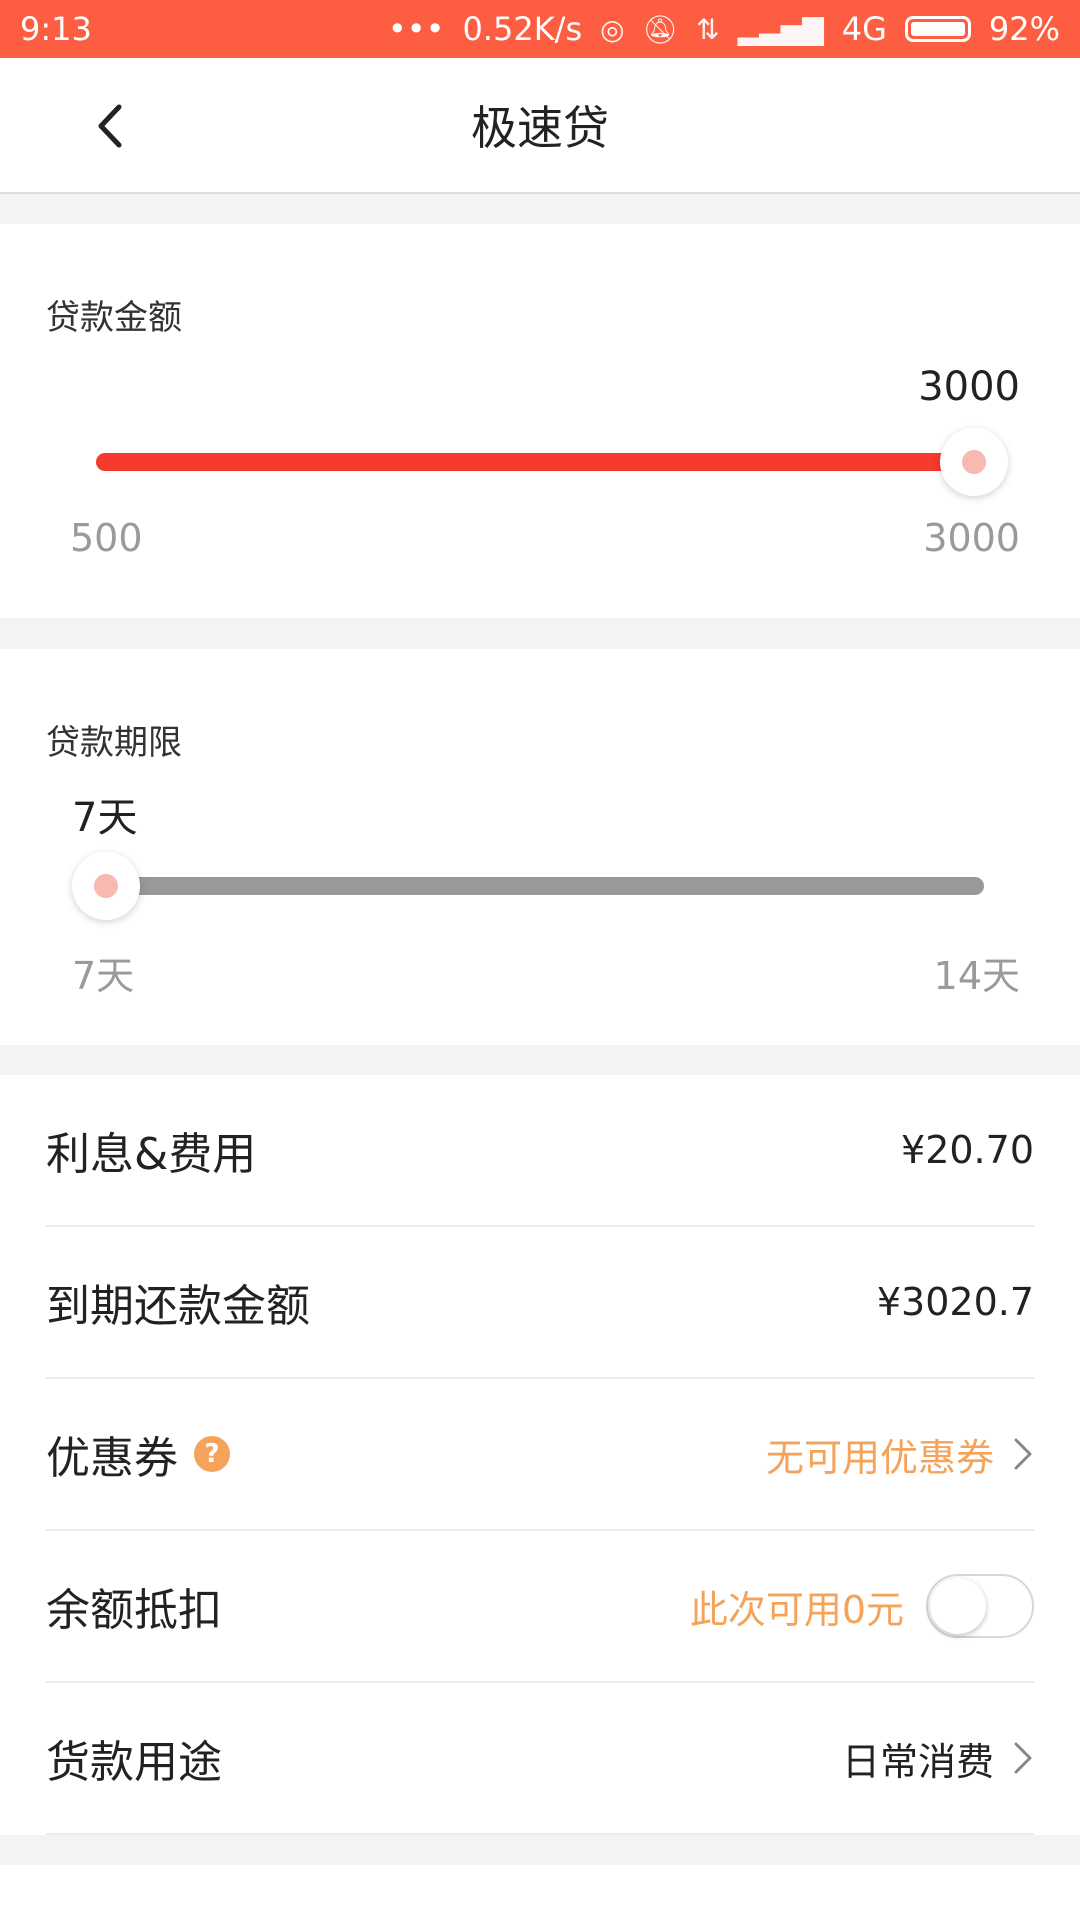  I want to click on purpose-row: 货款用途 日常消费, so click(540, 1759).